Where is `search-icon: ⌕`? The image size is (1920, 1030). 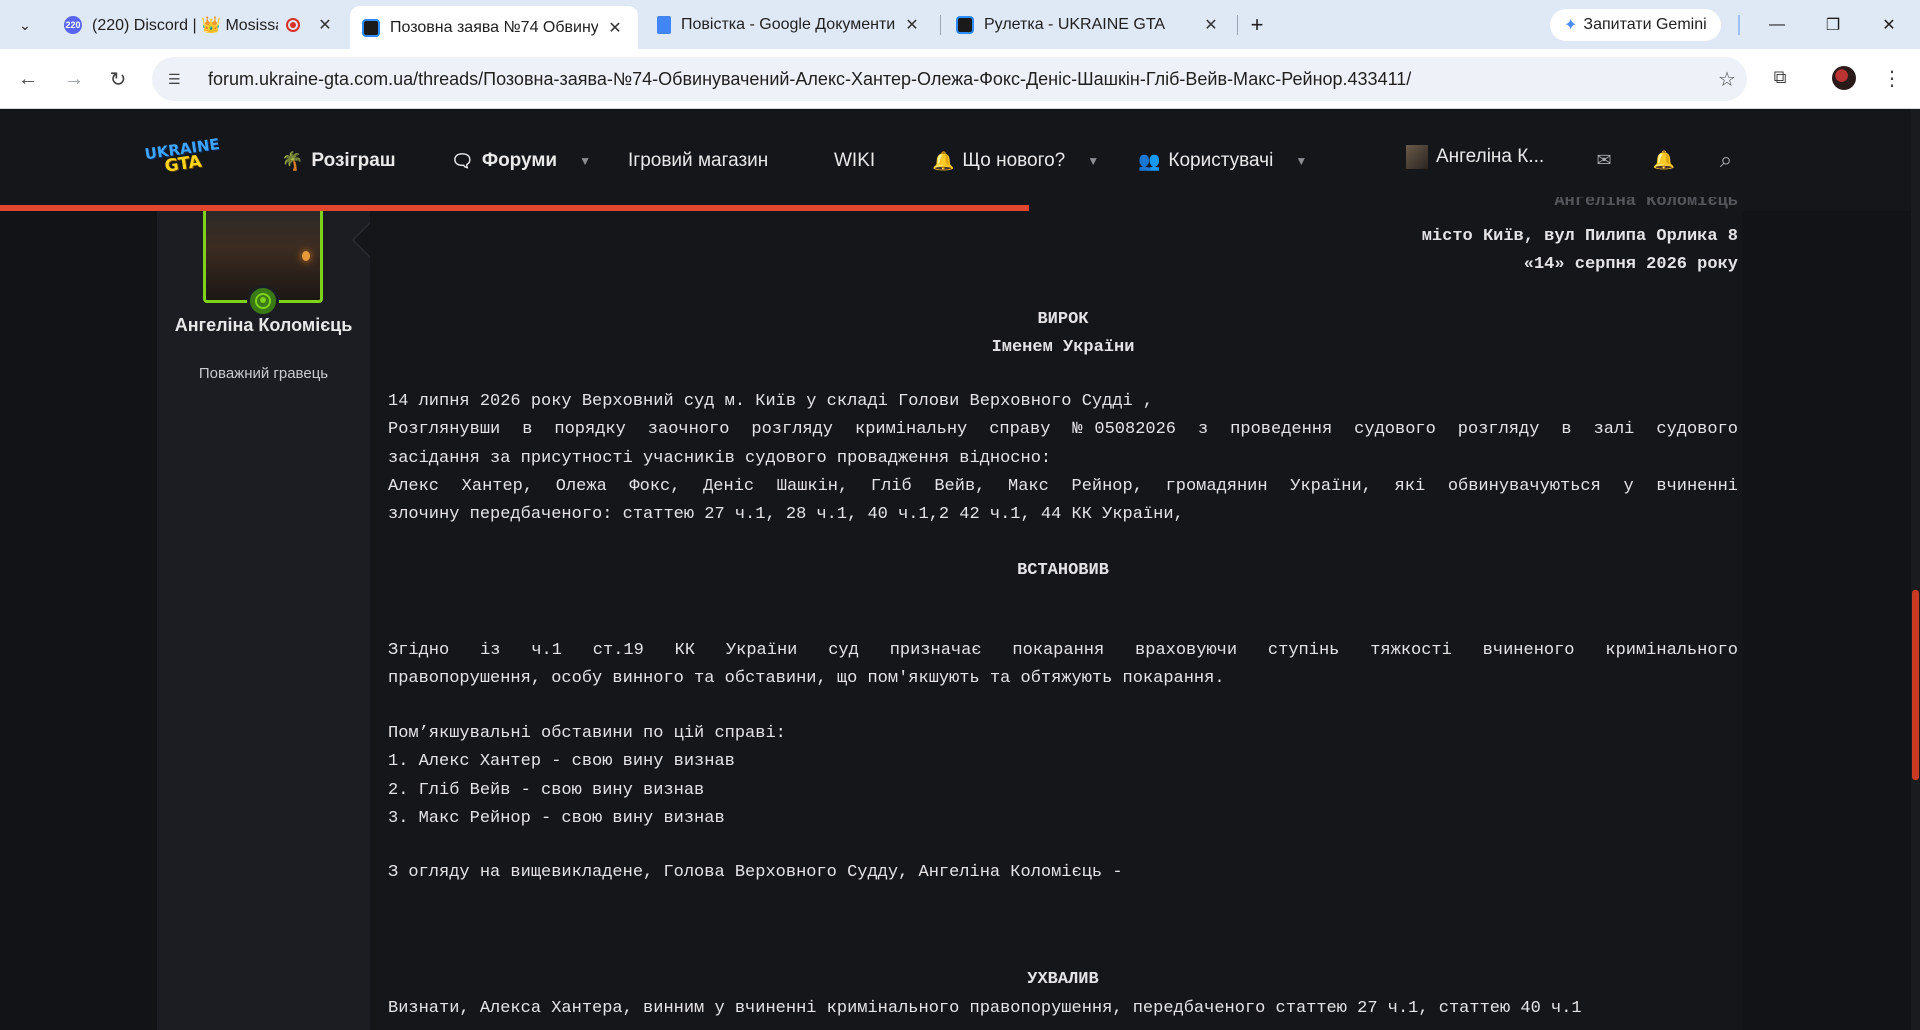 search-icon: ⌕ is located at coordinates (1726, 160).